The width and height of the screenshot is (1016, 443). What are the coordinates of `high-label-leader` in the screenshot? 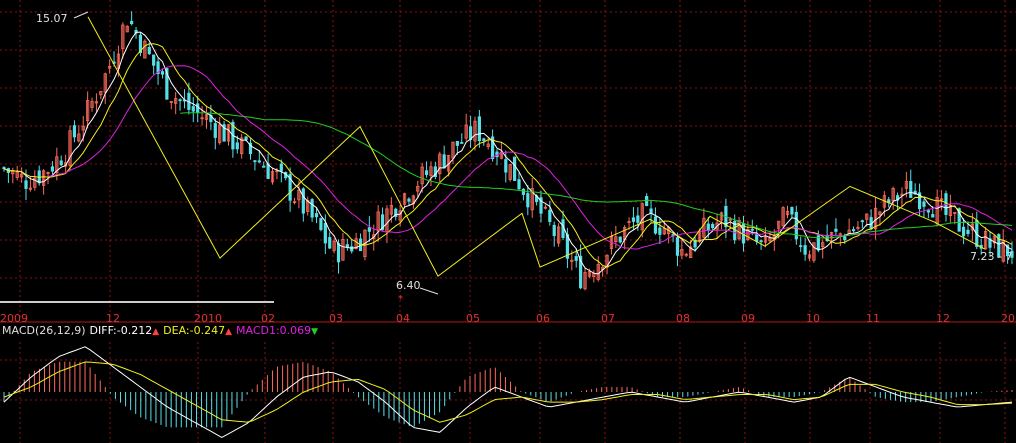 It's located at (81, 15).